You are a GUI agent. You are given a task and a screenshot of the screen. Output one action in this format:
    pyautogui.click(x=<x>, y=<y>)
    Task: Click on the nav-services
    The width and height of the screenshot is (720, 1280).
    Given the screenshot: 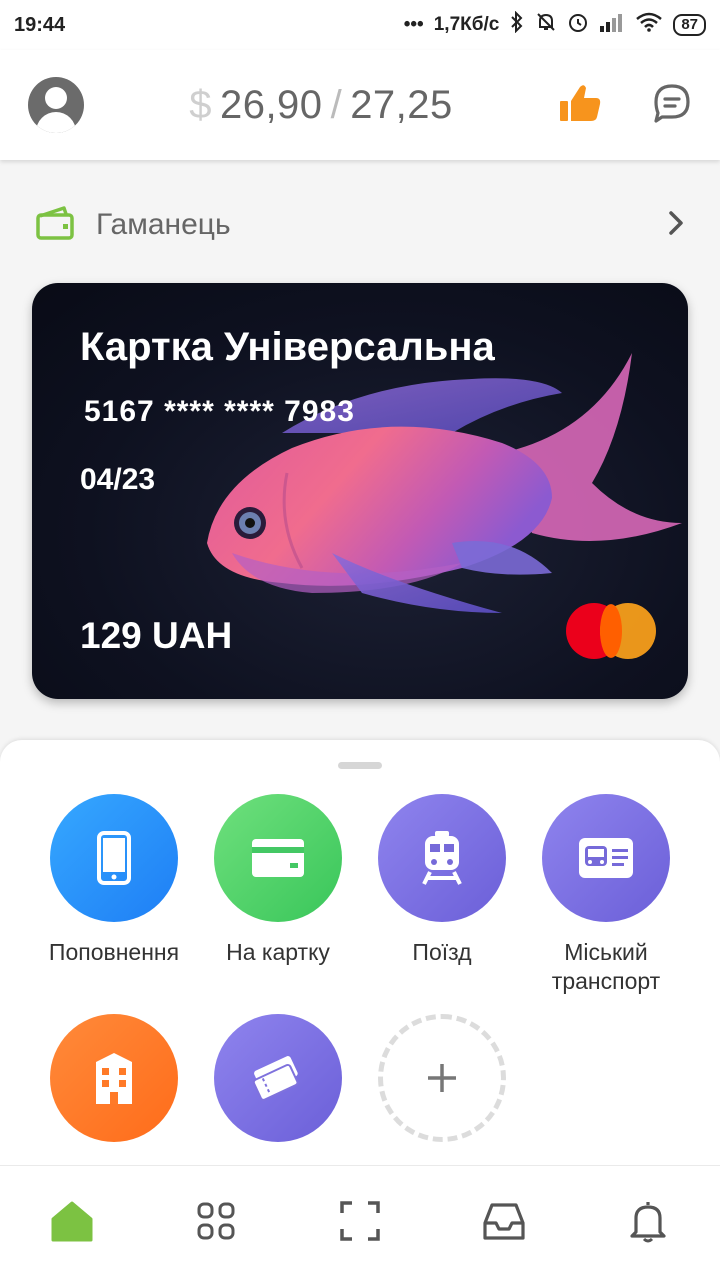 What is the action you would take?
    pyautogui.click(x=216, y=1223)
    